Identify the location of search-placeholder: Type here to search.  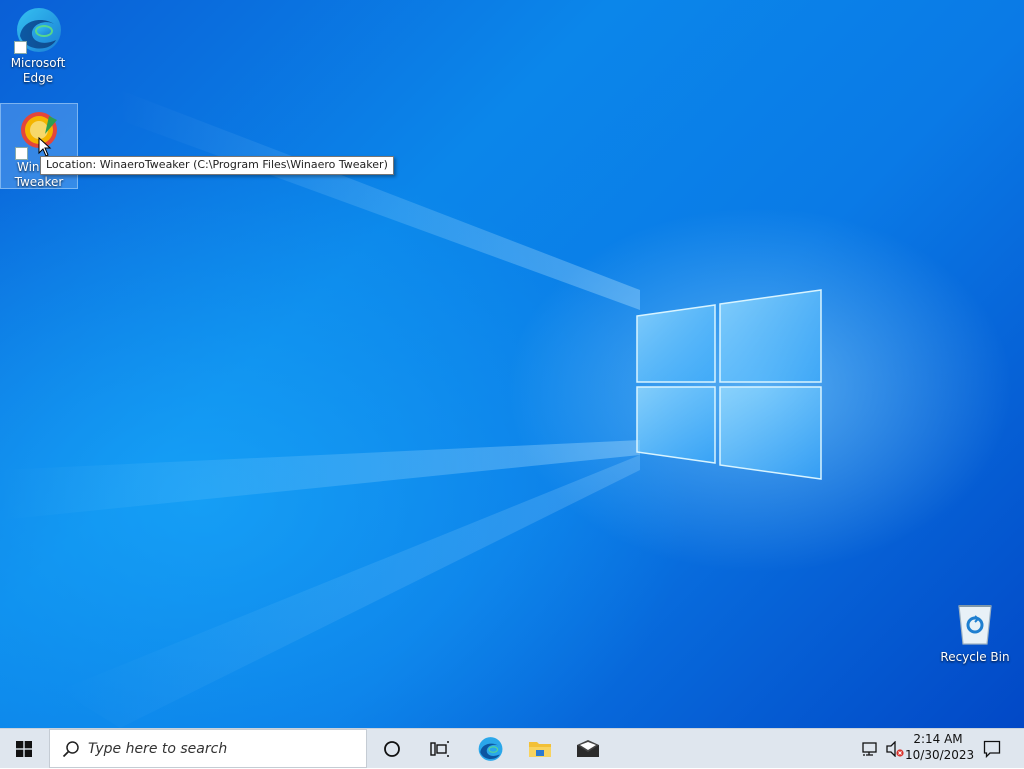
(158, 748).